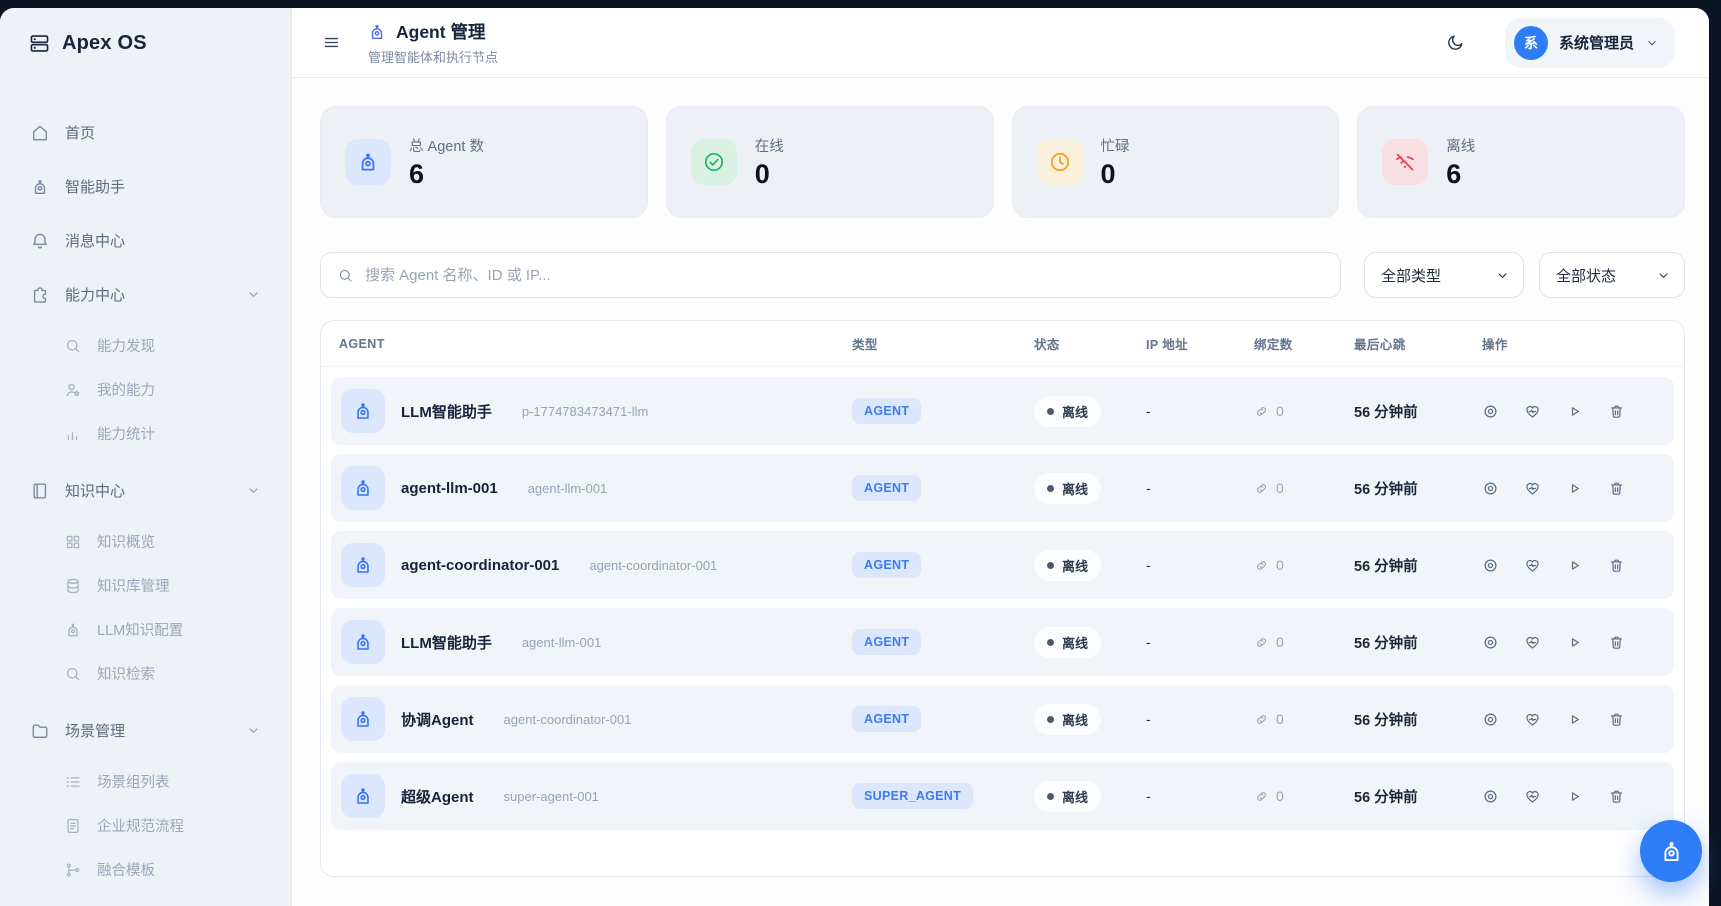 The image size is (1721, 906). What do you see at coordinates (145, 673) in the screenshot?
I see `sidebar-item-knowledge-search: 知识检索` at bounding box center [145, 673].